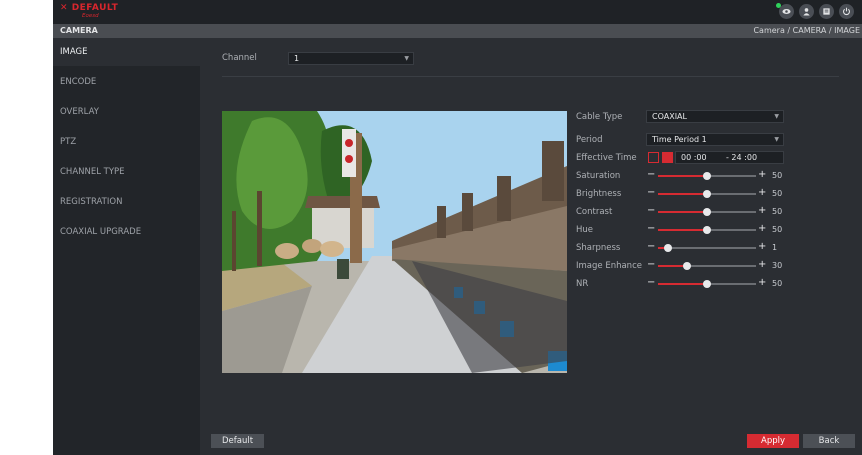 The height and width of the screenshot is (455, 862). Describe the element at coordinates (606, 158) in the screenshot. I see `effective-time-label: Effective Time` at that location.